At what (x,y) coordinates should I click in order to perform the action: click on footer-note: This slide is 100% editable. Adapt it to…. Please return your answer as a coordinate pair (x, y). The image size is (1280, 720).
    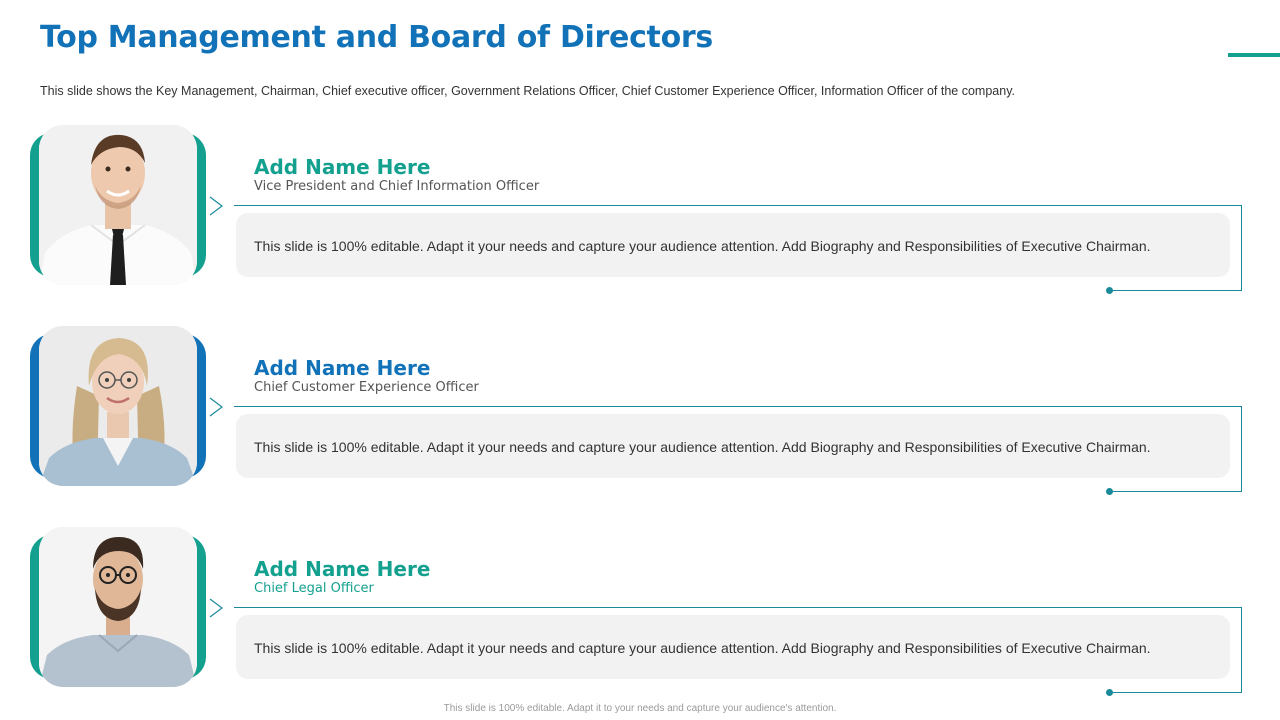
    Looking at the image, I should click on (640, 708).